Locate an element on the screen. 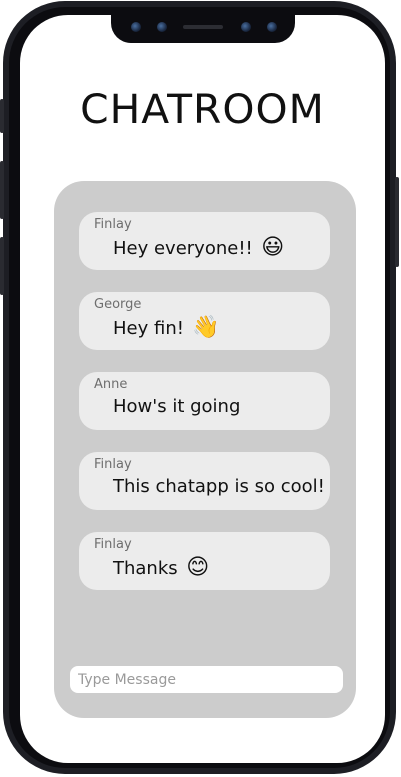  message-bubble: Finlay This chatapp is so cool! is located at coordinates (204, 481).